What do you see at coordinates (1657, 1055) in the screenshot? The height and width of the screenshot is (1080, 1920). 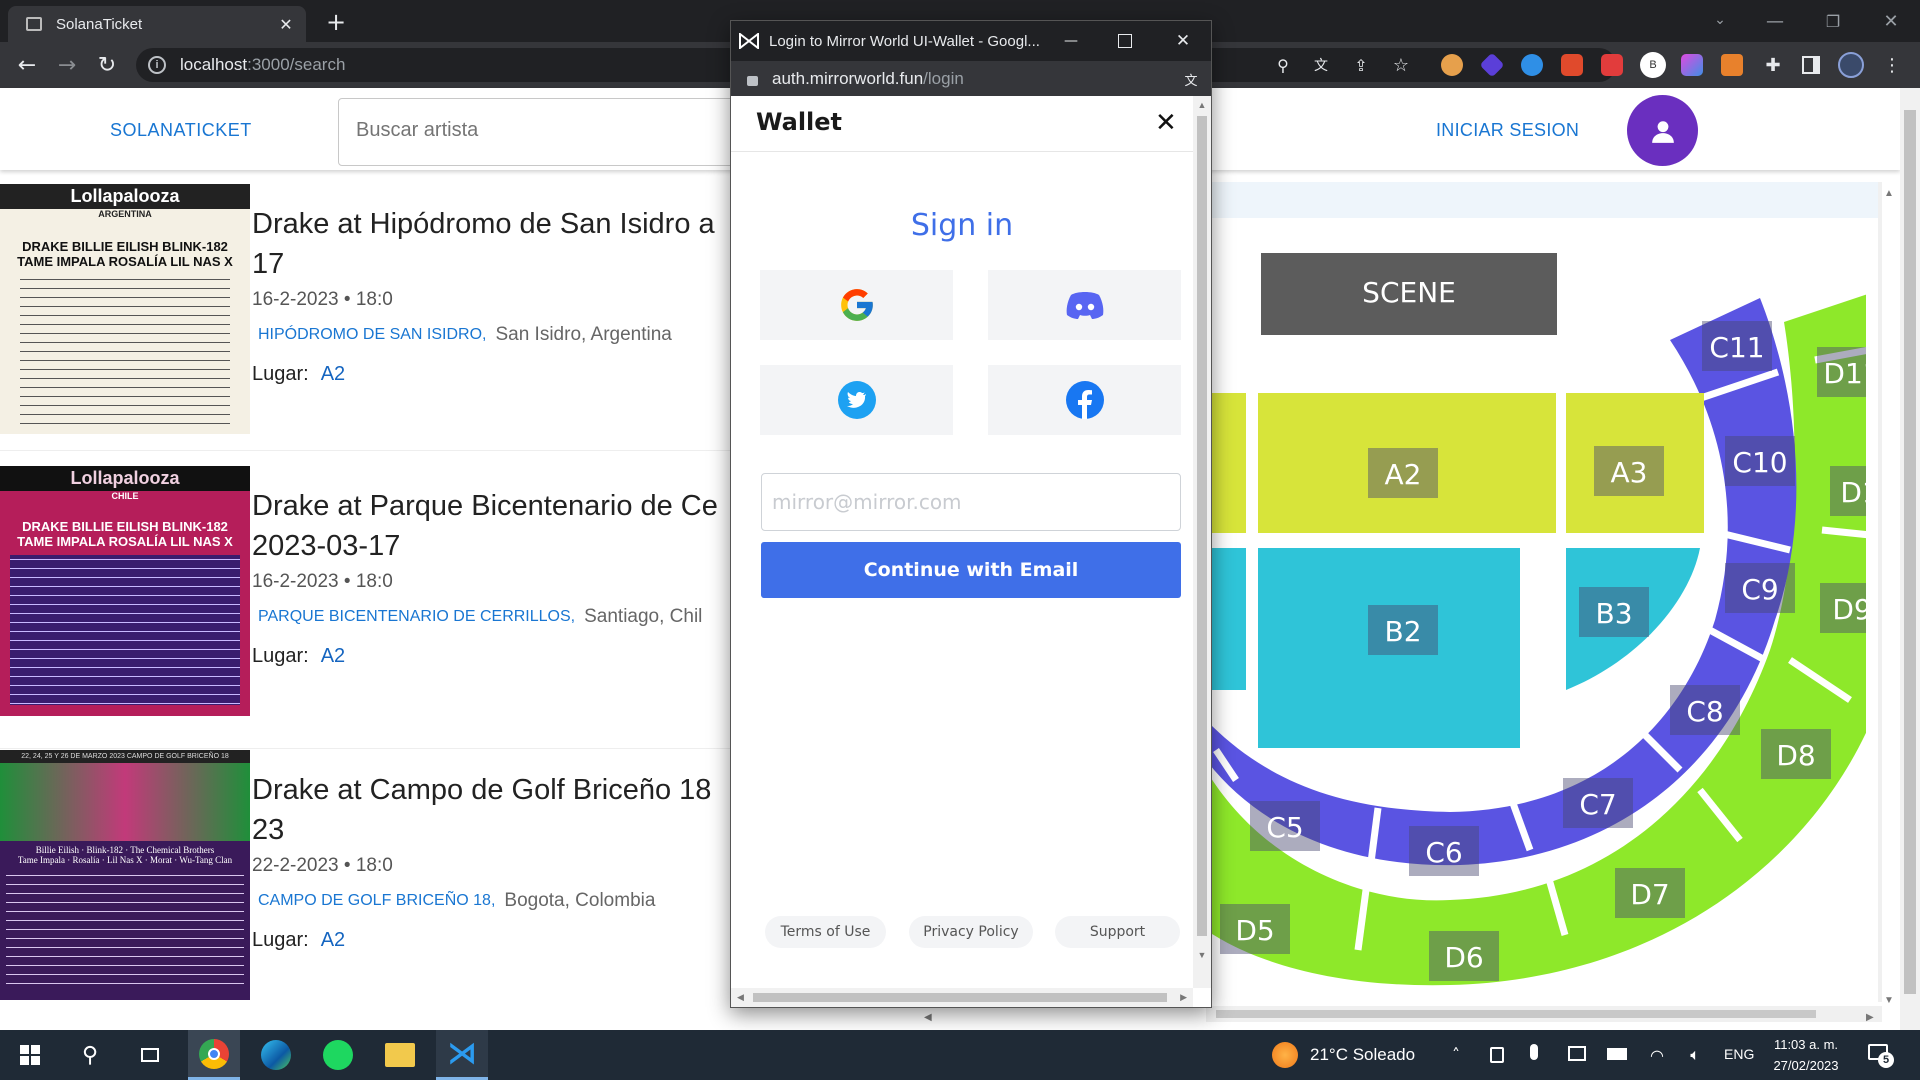 I see `wifi-icon: ◠` at bounding box center [1657, 1055].